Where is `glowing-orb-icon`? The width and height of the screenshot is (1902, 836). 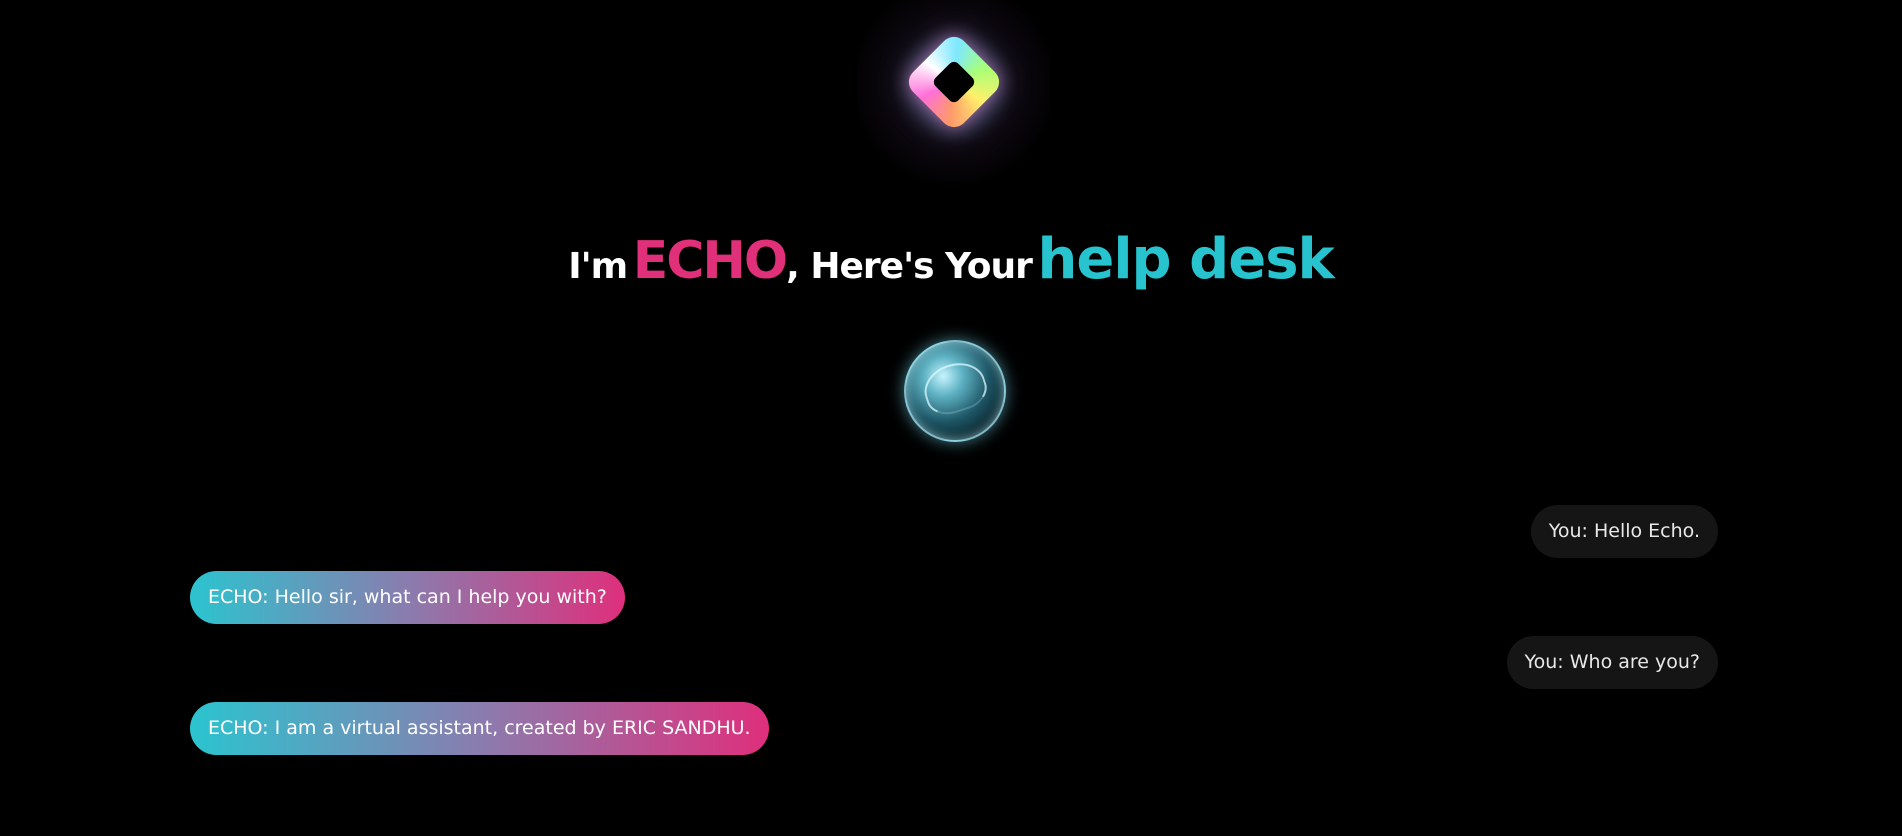 glowing-orb-icon is located at coordinates (955, 391).